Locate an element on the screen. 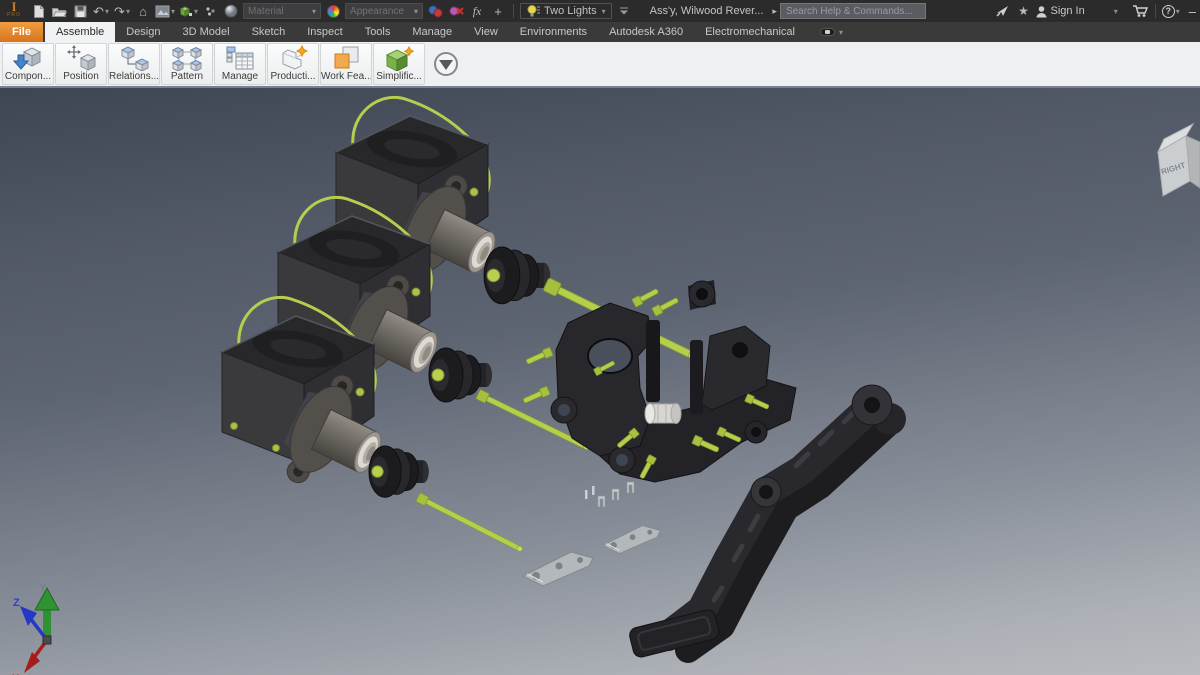 The height and width of the screenshot is (675, 1200). cart-icon is located at coordinates (1140, 11).